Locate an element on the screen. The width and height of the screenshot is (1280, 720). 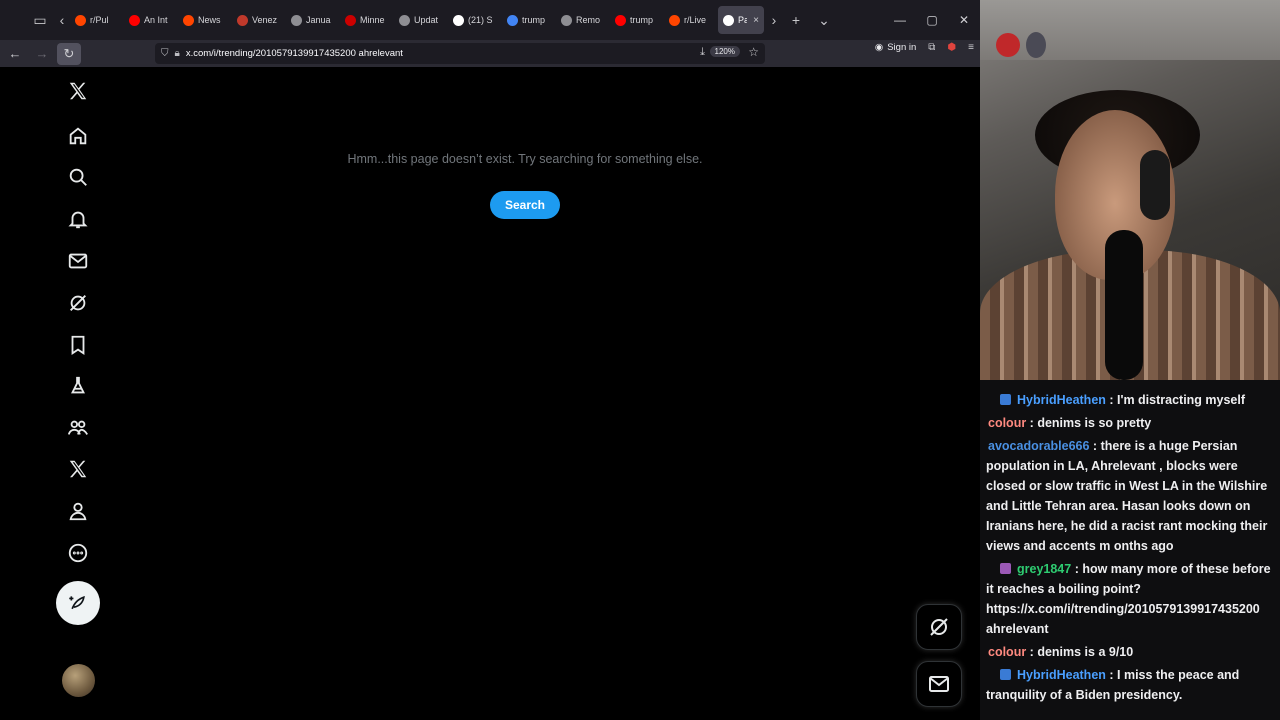
compose-post-button is located at coordinates (78, 603).